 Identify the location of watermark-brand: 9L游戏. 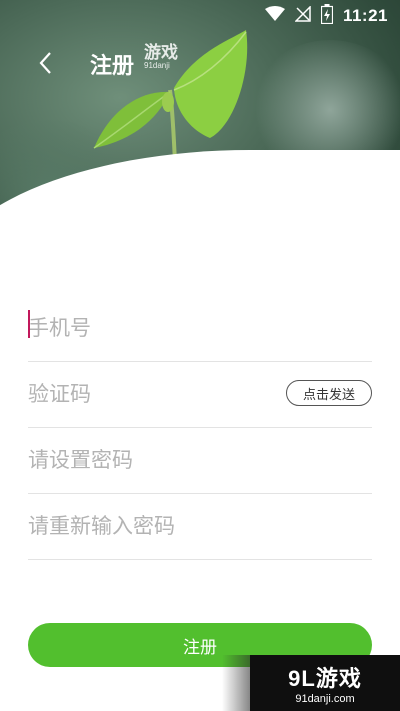
(325, 678).